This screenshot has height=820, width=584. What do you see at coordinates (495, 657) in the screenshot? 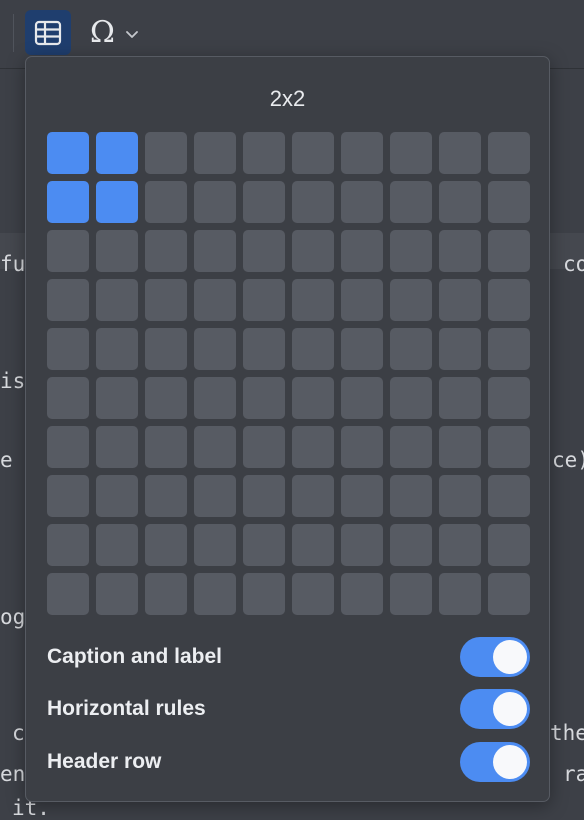
I see `caption-and-label-toggle` at bounding box center [495, 657].